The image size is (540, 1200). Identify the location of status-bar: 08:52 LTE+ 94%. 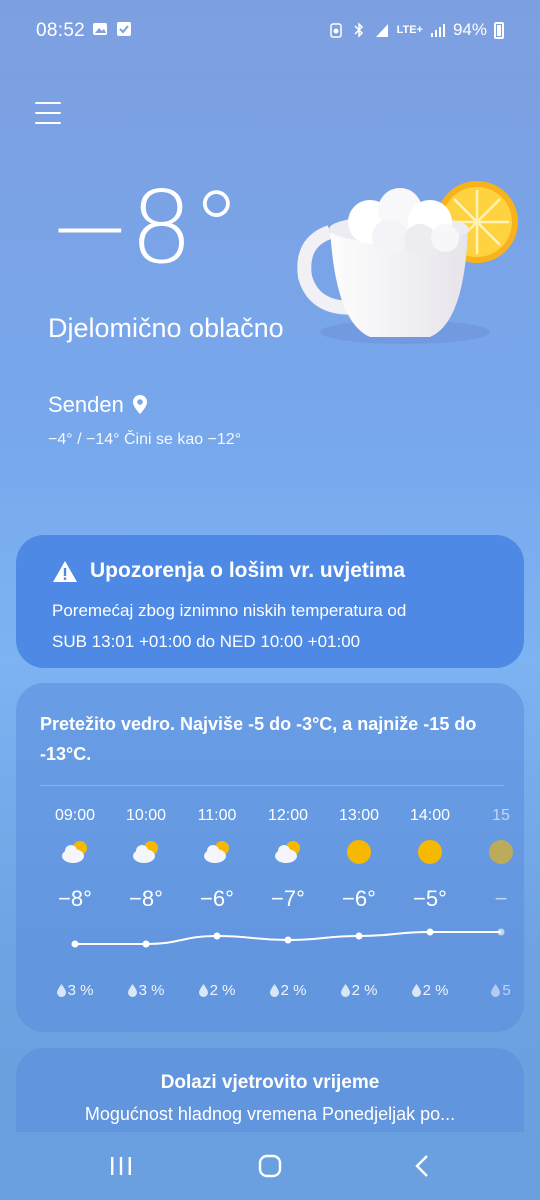
(270, 30).